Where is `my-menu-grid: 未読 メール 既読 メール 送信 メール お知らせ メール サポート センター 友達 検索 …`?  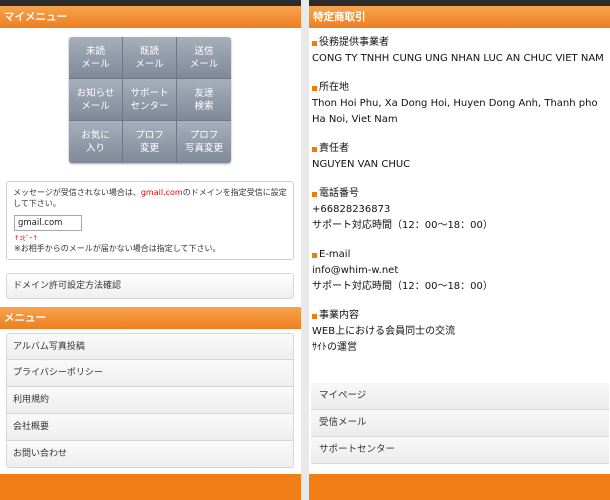 my-menu-grid: 未読 メール 既読 メール 送信 メール お知らせ メール サポート センター 友達 検索 … is located at coordinates (150, 100).